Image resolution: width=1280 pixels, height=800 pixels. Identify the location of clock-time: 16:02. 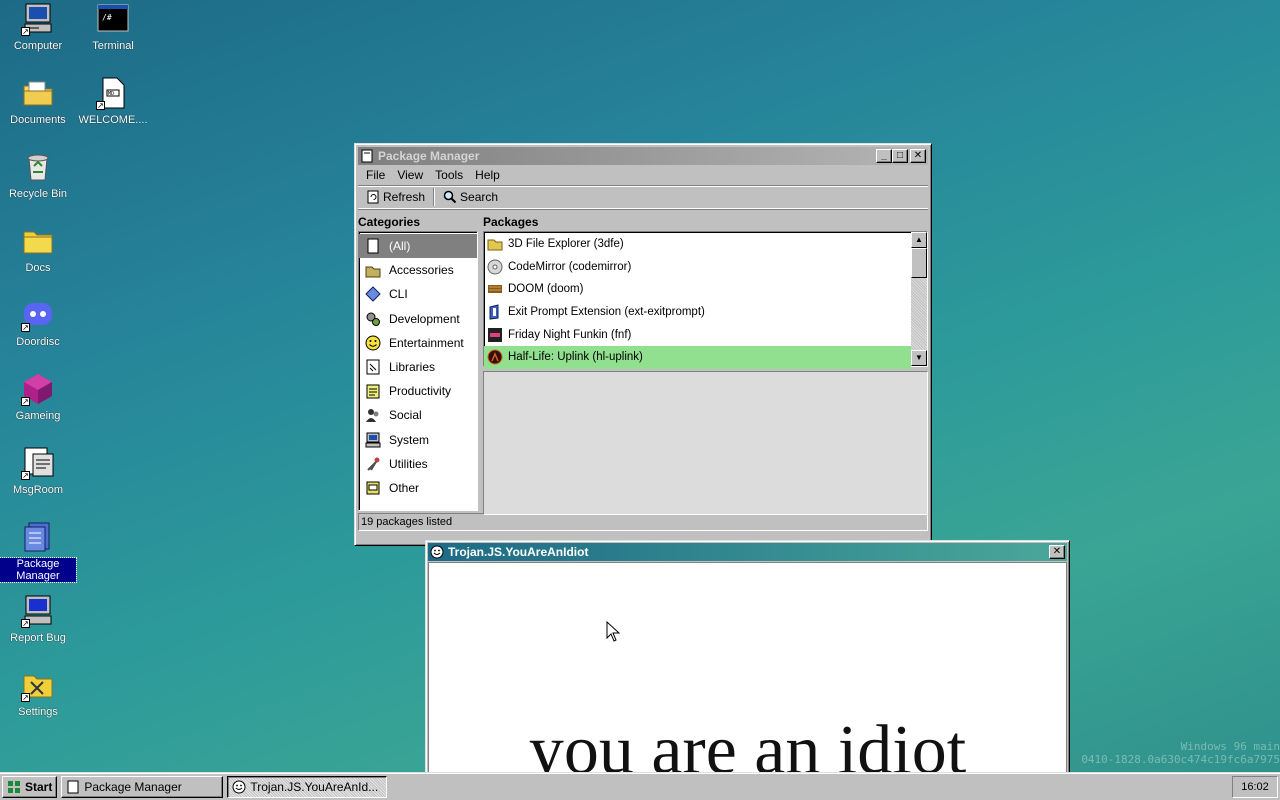
(1255, 786).